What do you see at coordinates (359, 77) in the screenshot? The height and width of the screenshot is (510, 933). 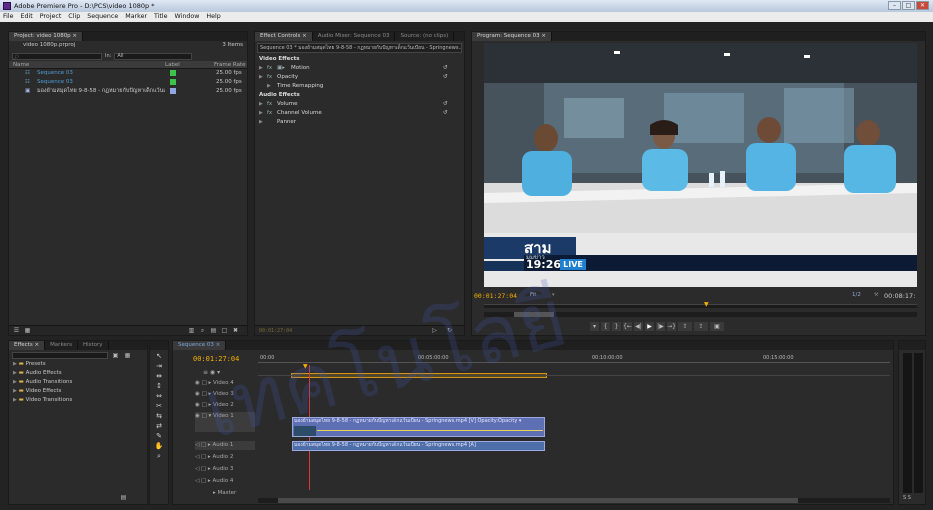 I see `effect-opacity: ▶ fx Opacity ↺` at bounding box center [359, 77].